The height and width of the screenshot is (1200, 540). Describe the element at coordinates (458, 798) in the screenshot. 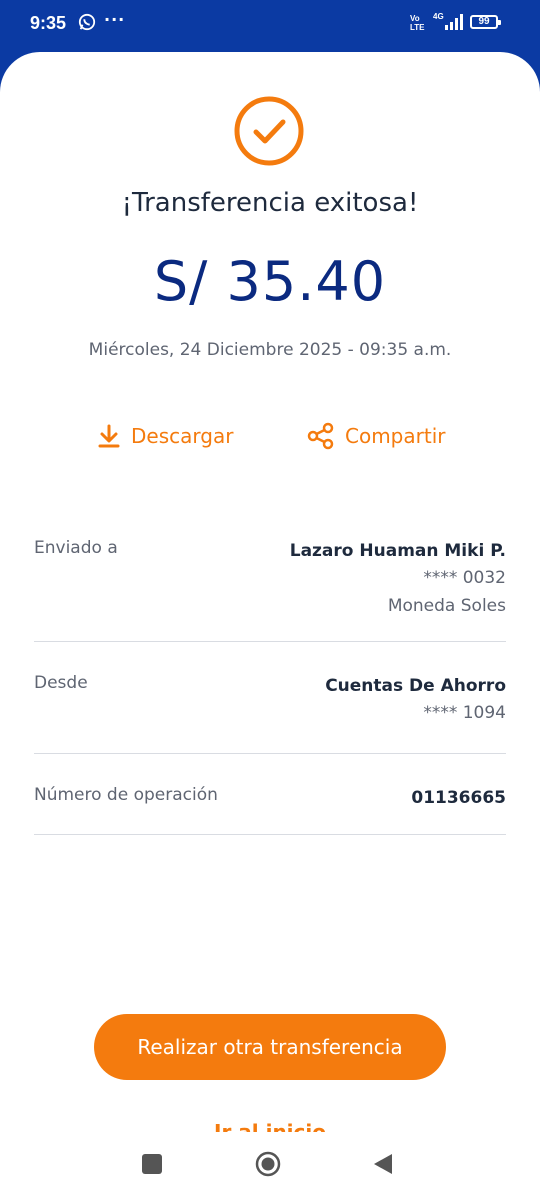

I see `operation-number: 01136665` at that location.